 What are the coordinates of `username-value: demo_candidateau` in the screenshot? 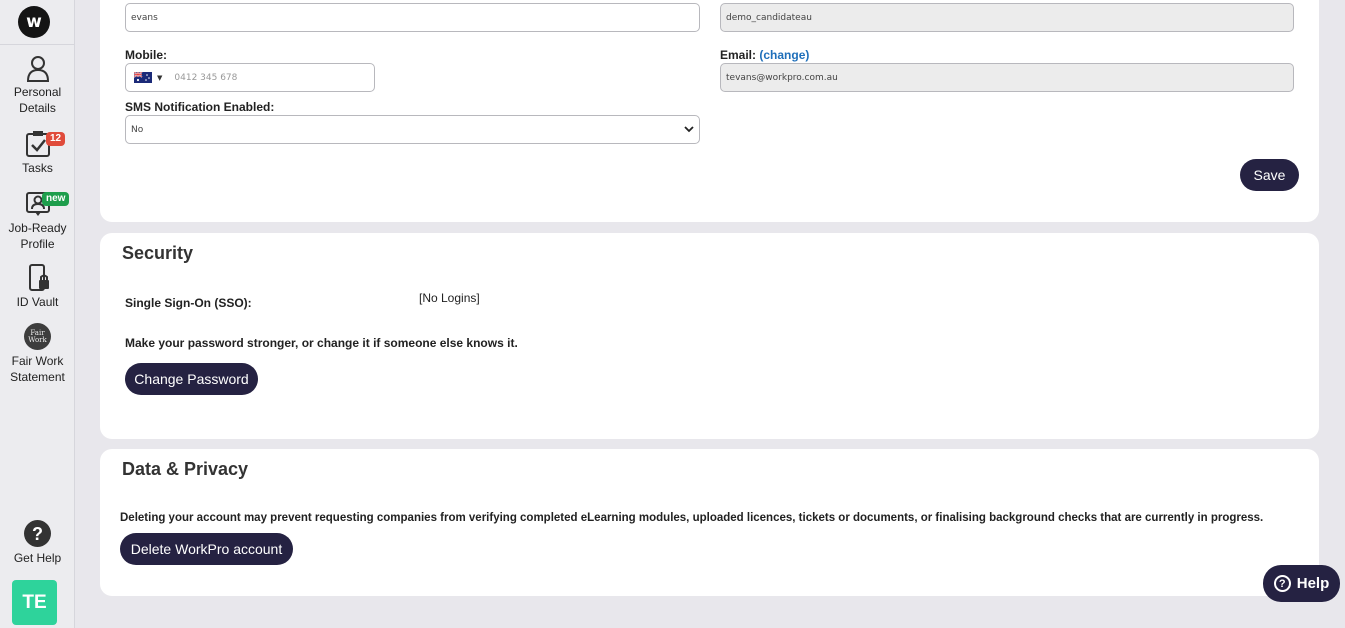 It's located at (769, 17).